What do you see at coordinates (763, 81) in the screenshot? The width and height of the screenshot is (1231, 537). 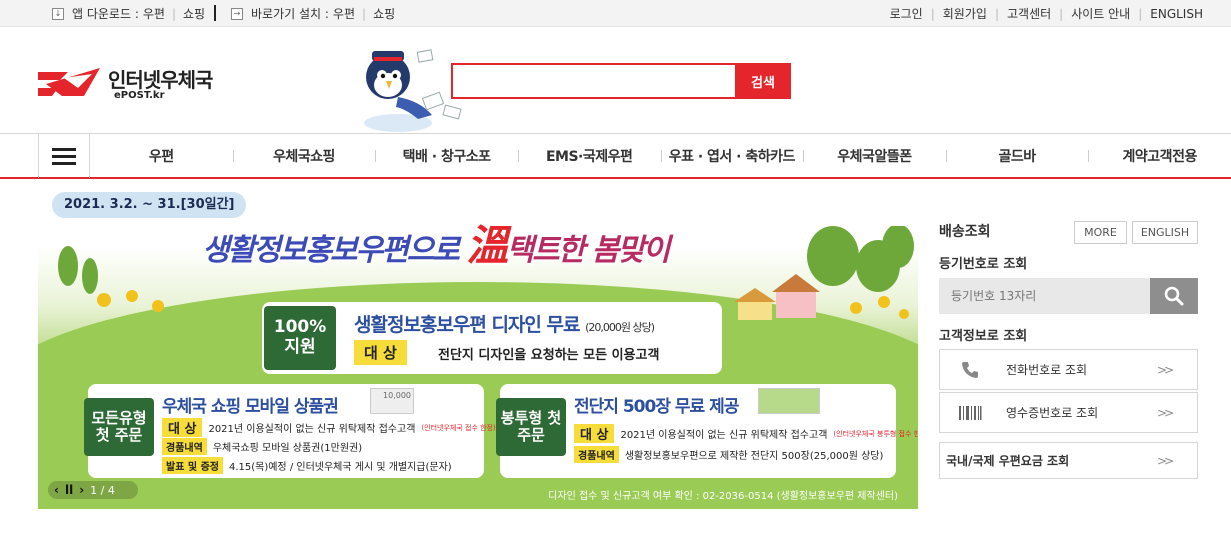 I see `search-button: 검색` at bounding box center [763, 81].